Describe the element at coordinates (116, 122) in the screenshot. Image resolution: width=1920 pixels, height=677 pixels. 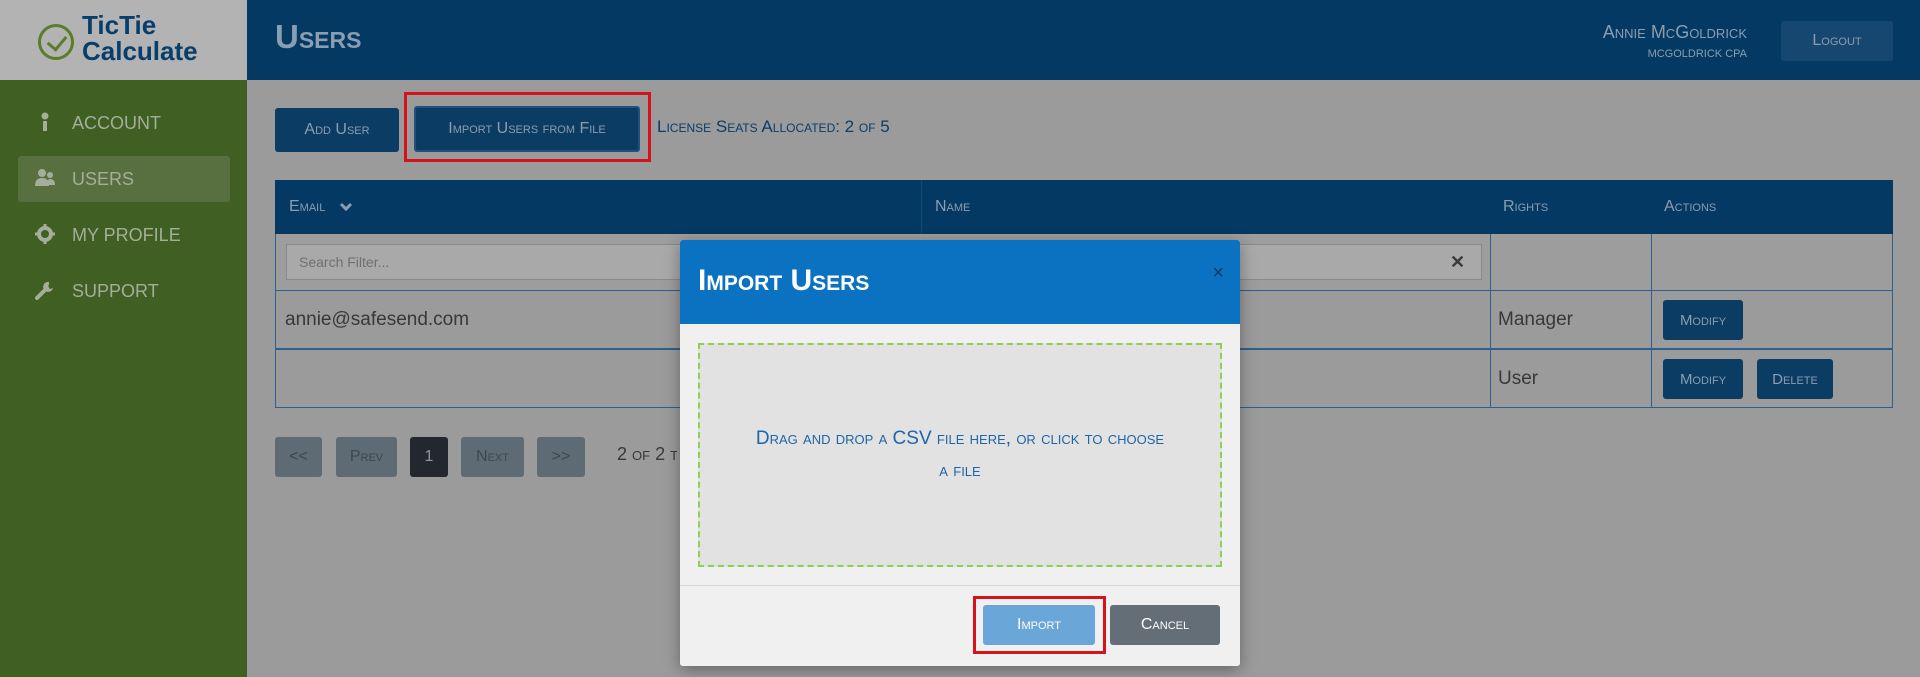
I see `sidebar-item-label: ACCOUNT` at that location.